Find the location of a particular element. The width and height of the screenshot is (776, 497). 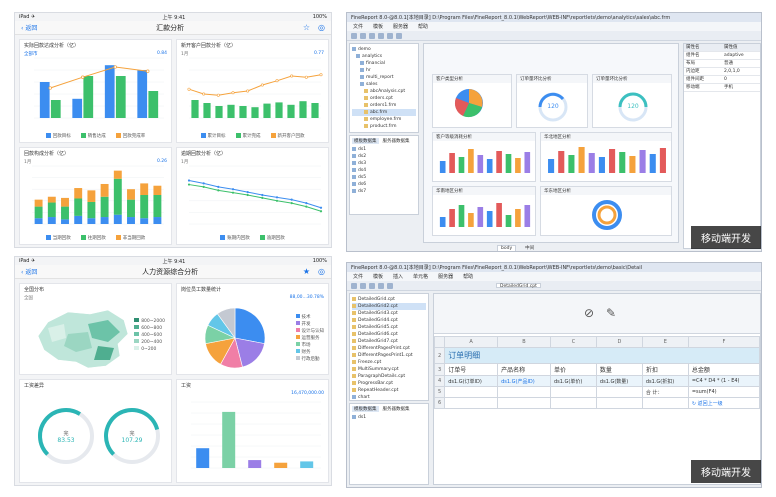

row-header: 4 is located at coordinates (440, 381).